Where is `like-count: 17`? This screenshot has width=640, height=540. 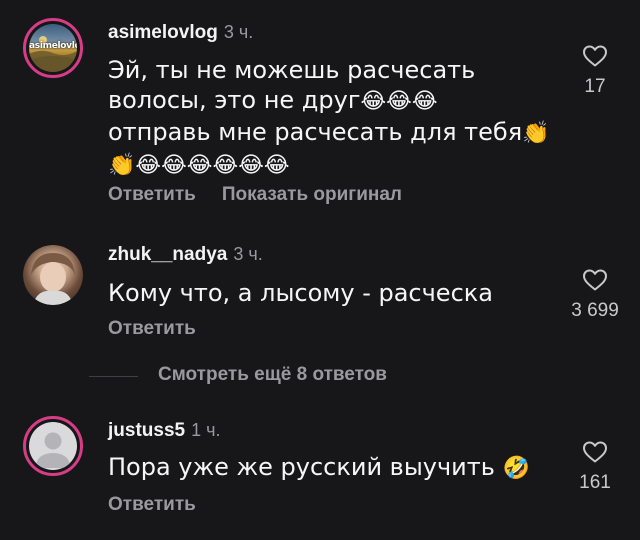
like-count: 17 is located at coordinates (595, 86).